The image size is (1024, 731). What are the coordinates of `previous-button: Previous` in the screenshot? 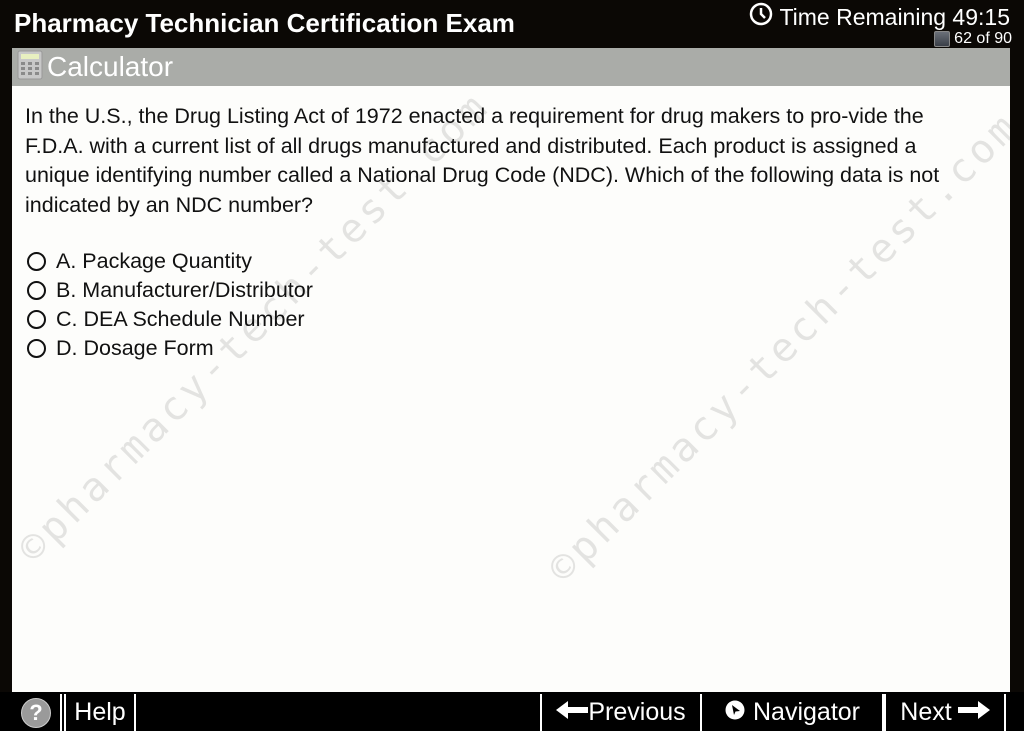 It's located at (621, 712).